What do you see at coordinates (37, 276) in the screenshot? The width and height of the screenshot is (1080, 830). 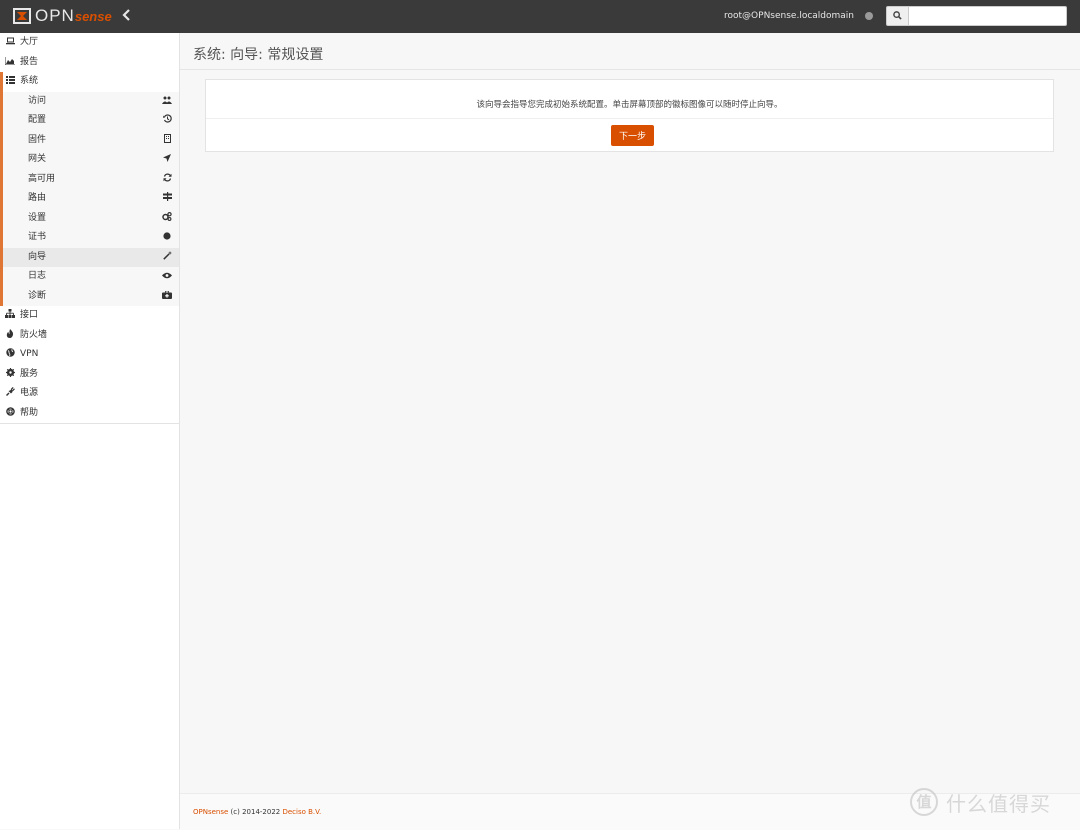 I see `sidebar-subitem-label: 日志` at bounding box center [37, 276].